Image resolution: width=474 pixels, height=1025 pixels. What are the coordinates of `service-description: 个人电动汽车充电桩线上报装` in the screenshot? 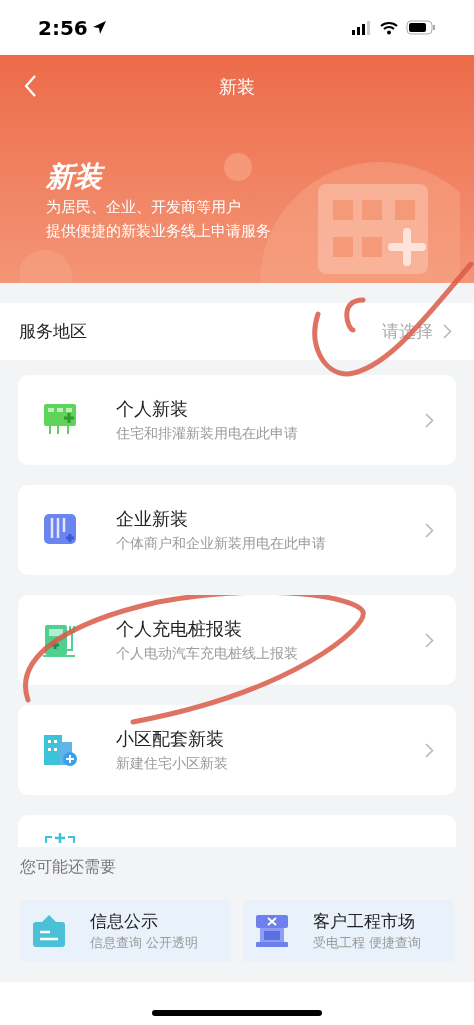 It's located at (207, 653).